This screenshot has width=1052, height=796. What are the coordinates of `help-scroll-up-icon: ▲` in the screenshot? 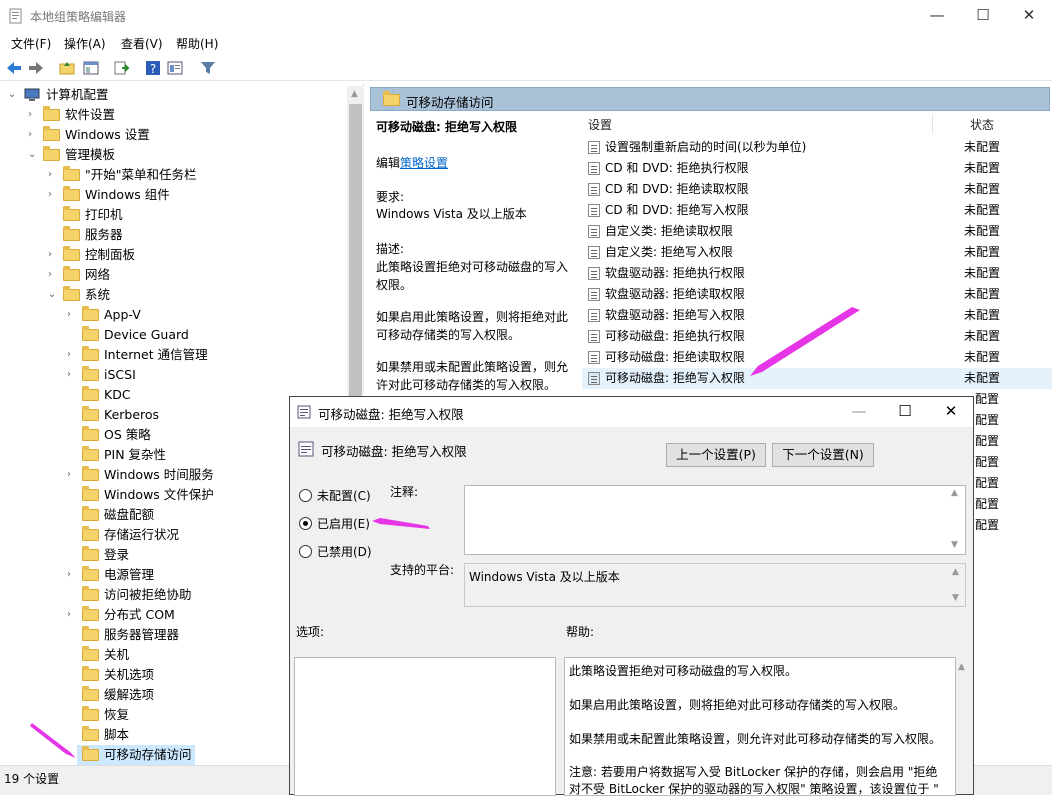 It's located at (961, 667).